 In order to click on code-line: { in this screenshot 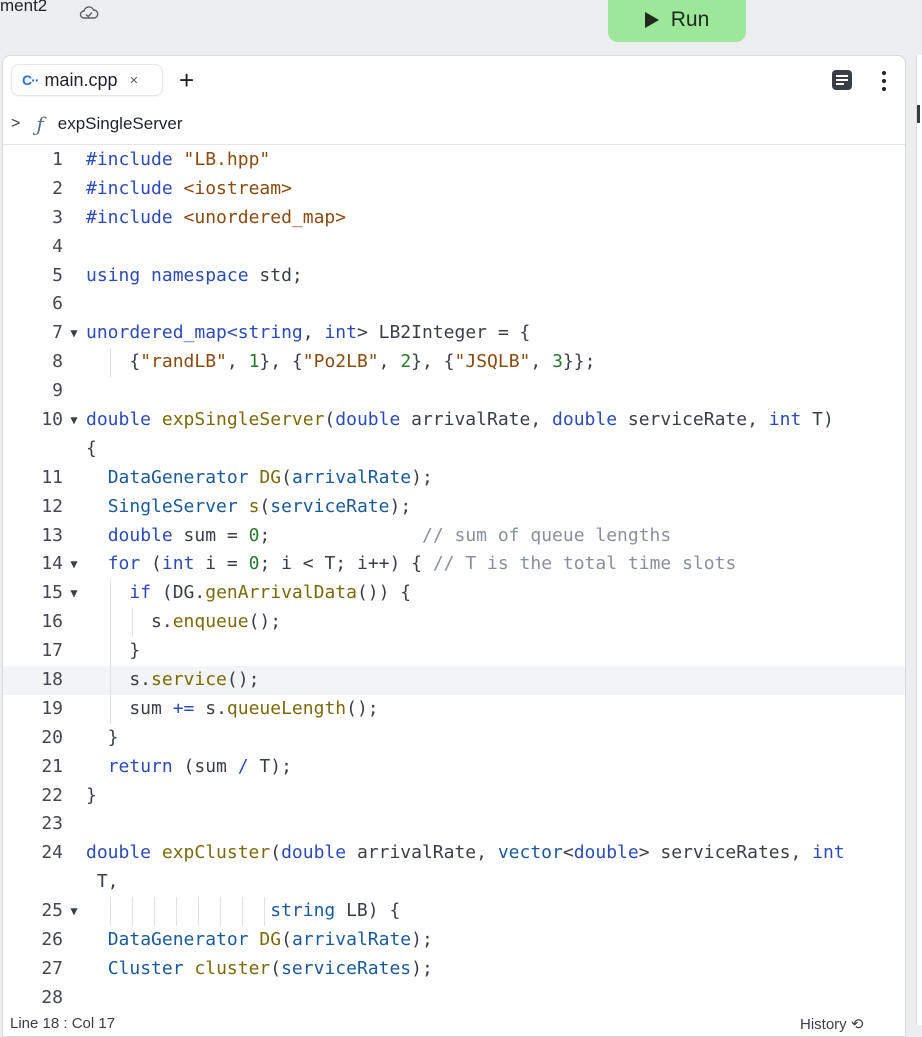, I will do `click(454, 449)`.